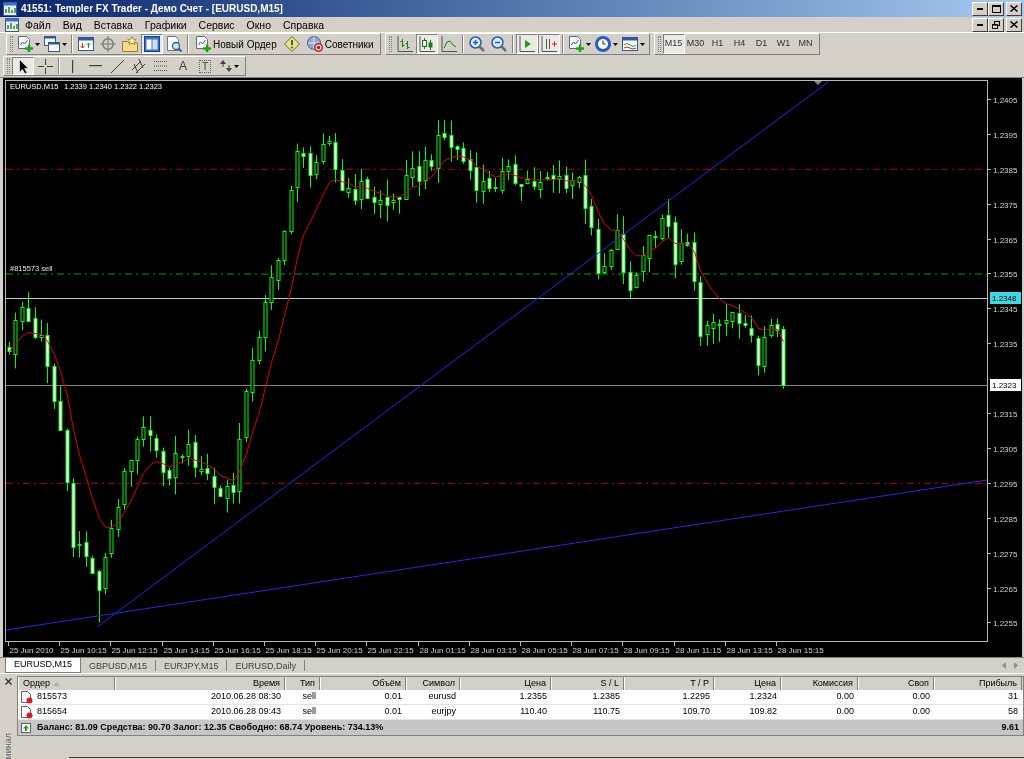 This screenshot has width=1024, height=759. Describe the element at coordinates (493, 650) in the screenshot. I see `time-axis-label: 28 Jun 03:15` at that location.